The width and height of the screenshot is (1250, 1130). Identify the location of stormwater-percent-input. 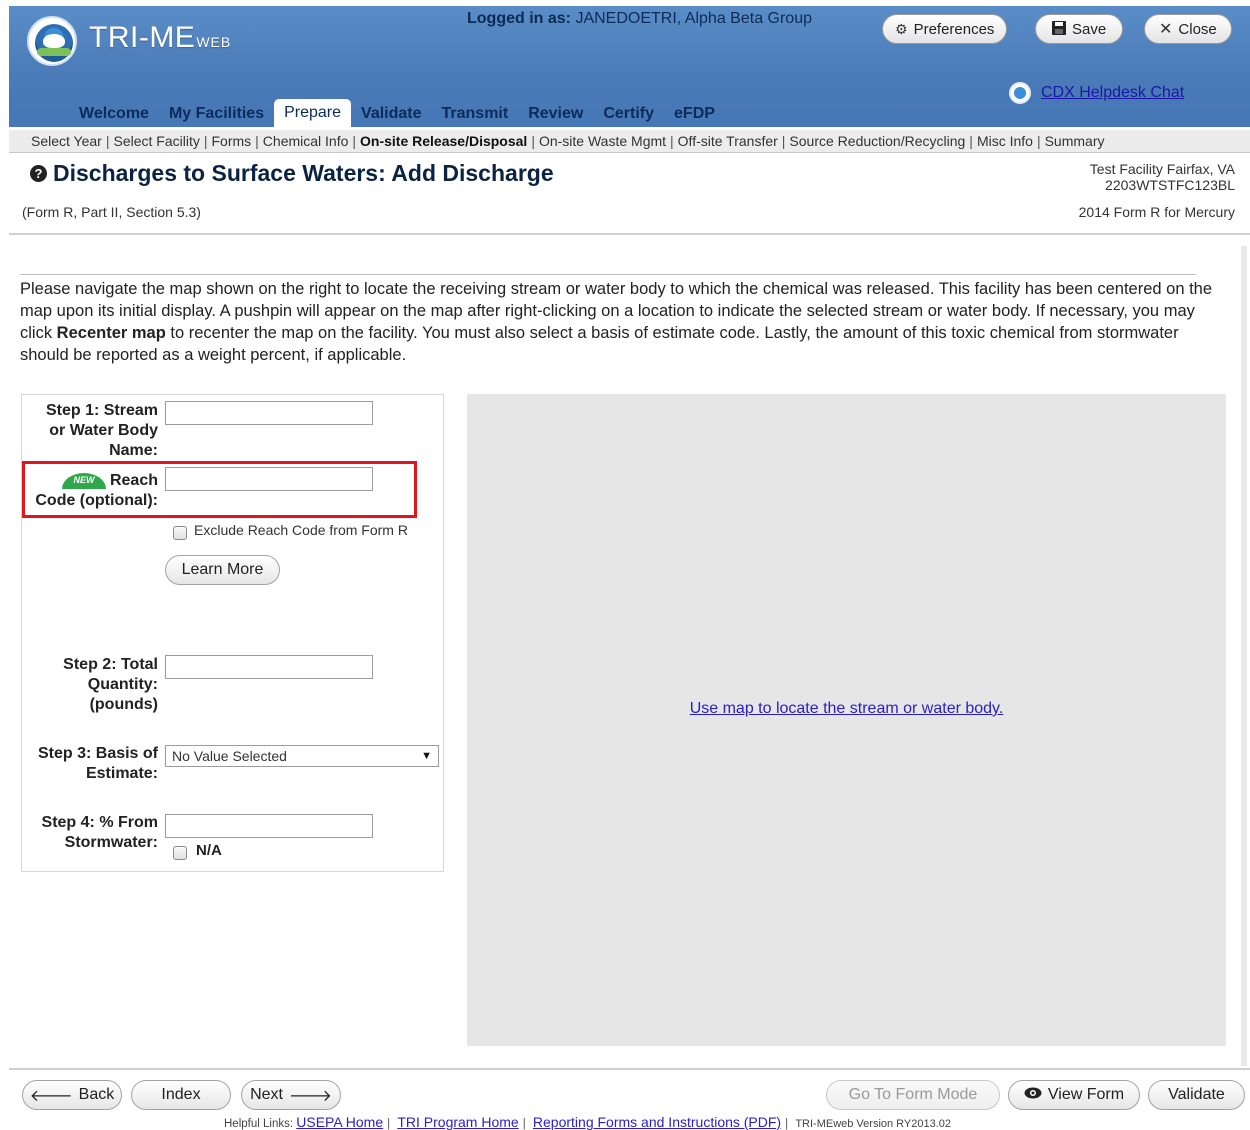
(269, 826).